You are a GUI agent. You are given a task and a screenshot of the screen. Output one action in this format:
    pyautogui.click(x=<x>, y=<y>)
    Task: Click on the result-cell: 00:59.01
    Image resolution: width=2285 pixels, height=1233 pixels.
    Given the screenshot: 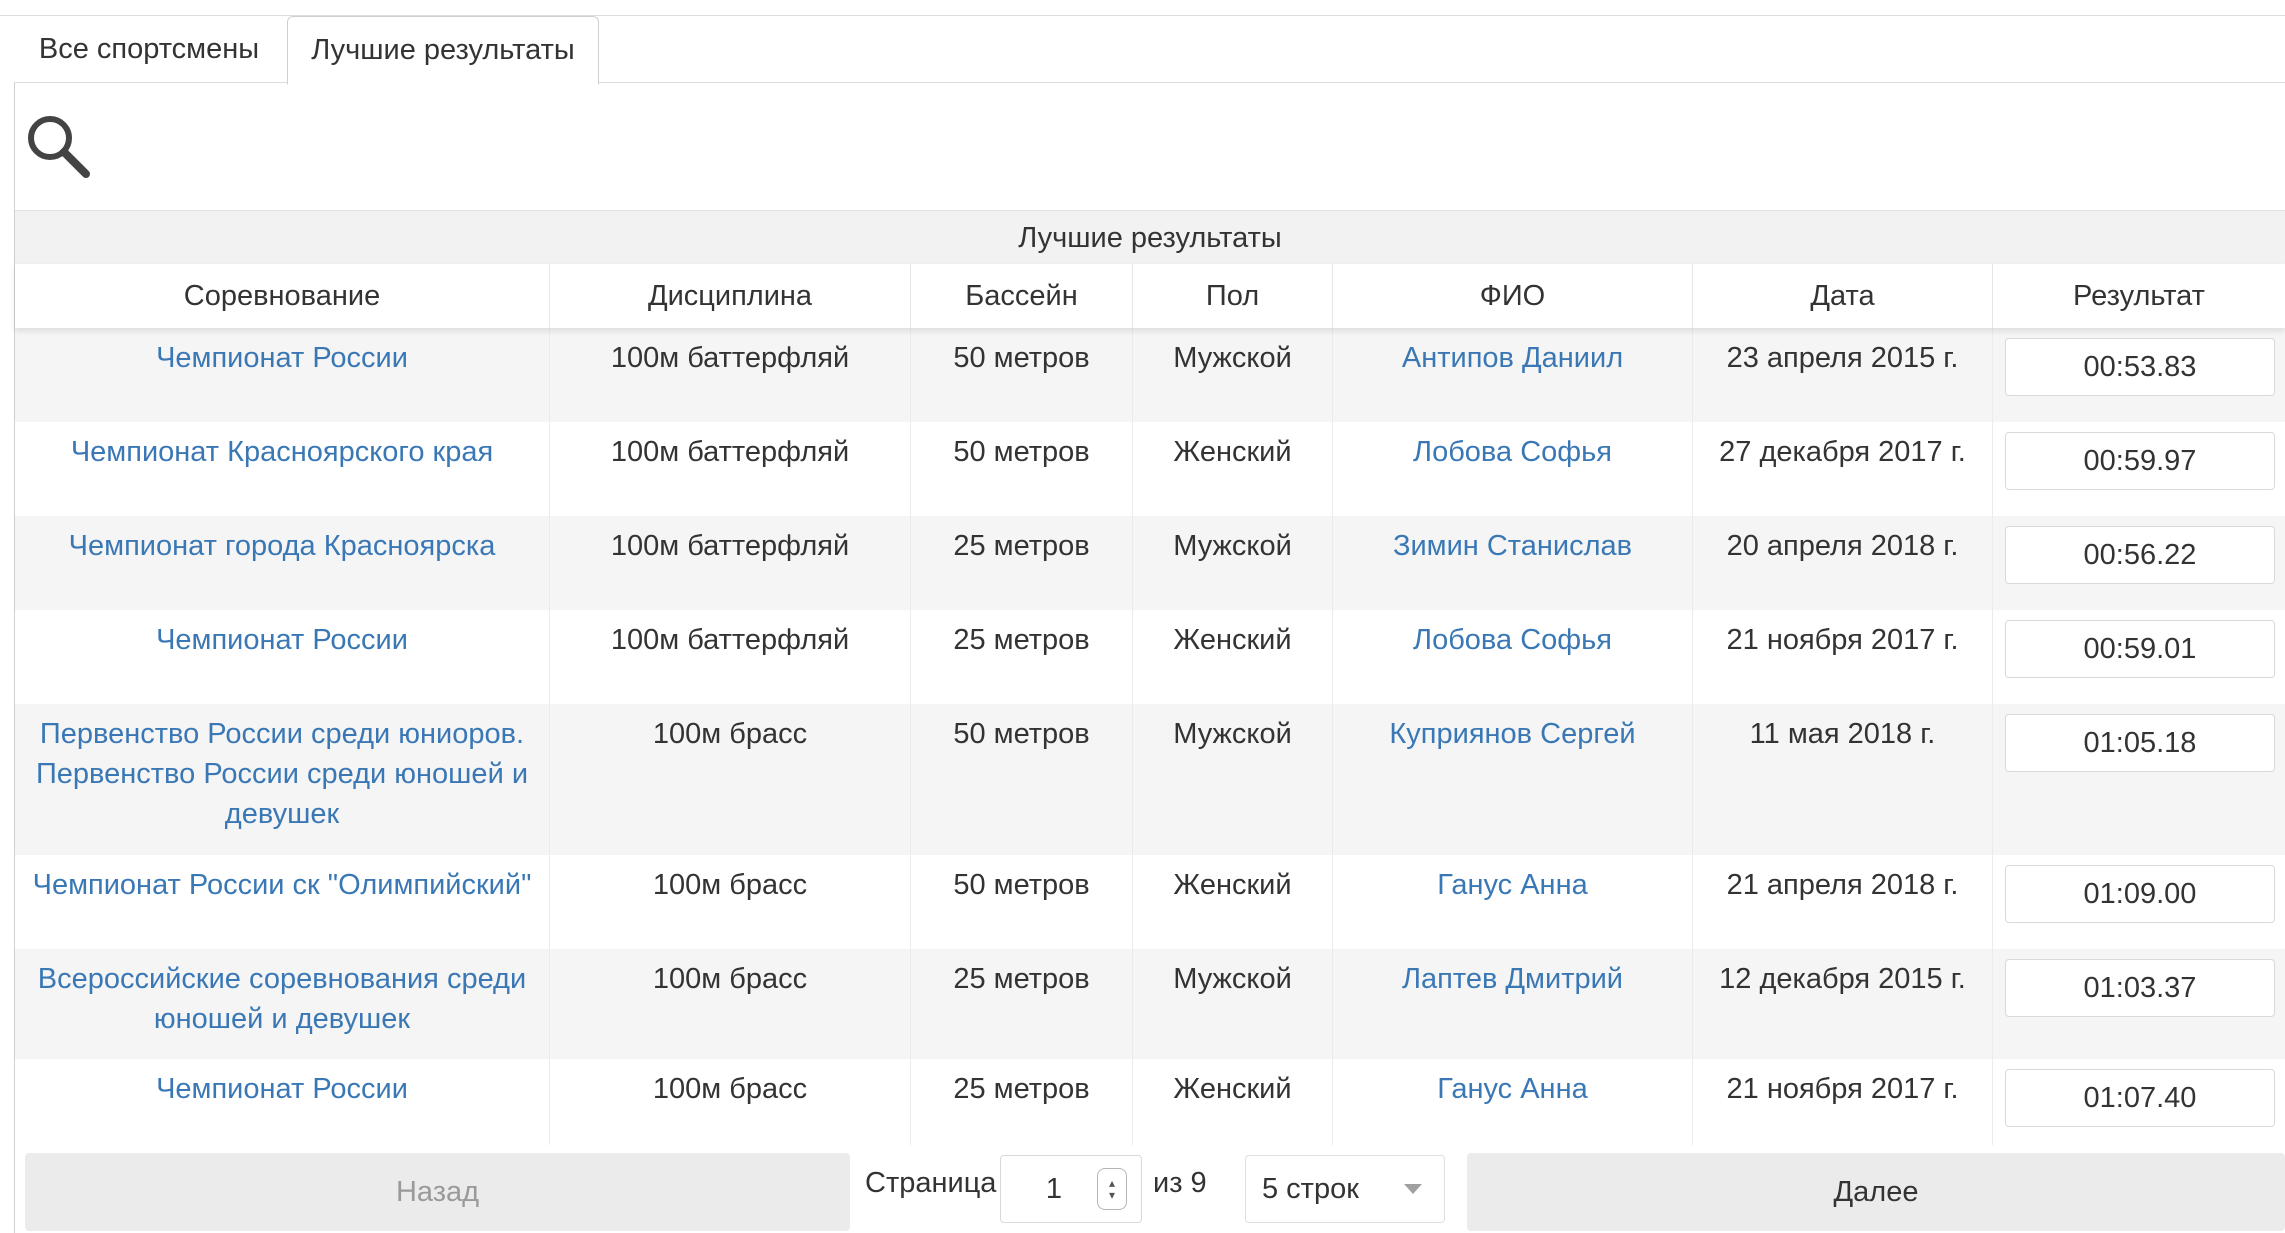 What is the action you would take?
    pyautogui.click(x=2139, y=657)
    